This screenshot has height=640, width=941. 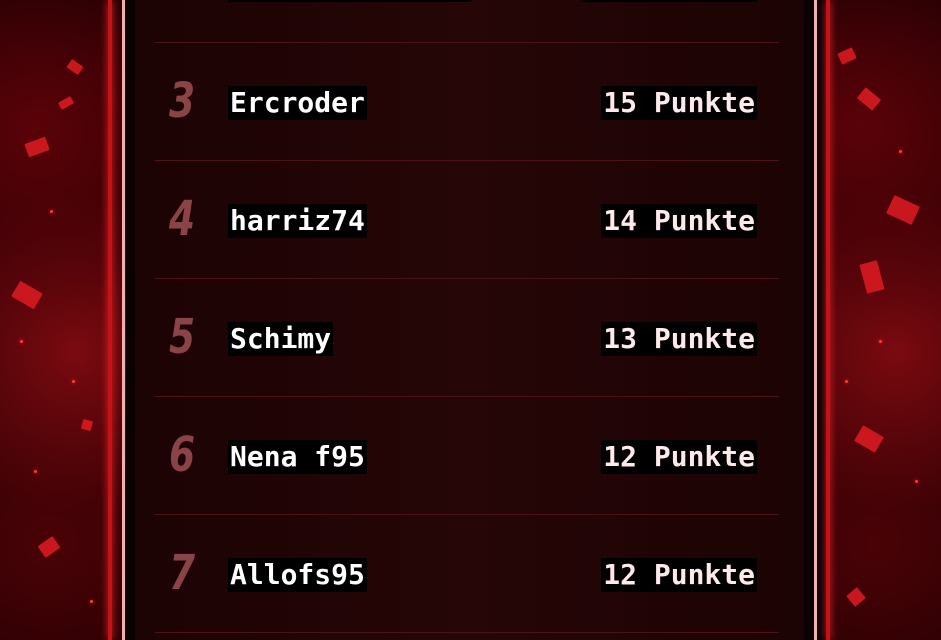 I want to click on confetti-background-right, so click(x=885, y=320).